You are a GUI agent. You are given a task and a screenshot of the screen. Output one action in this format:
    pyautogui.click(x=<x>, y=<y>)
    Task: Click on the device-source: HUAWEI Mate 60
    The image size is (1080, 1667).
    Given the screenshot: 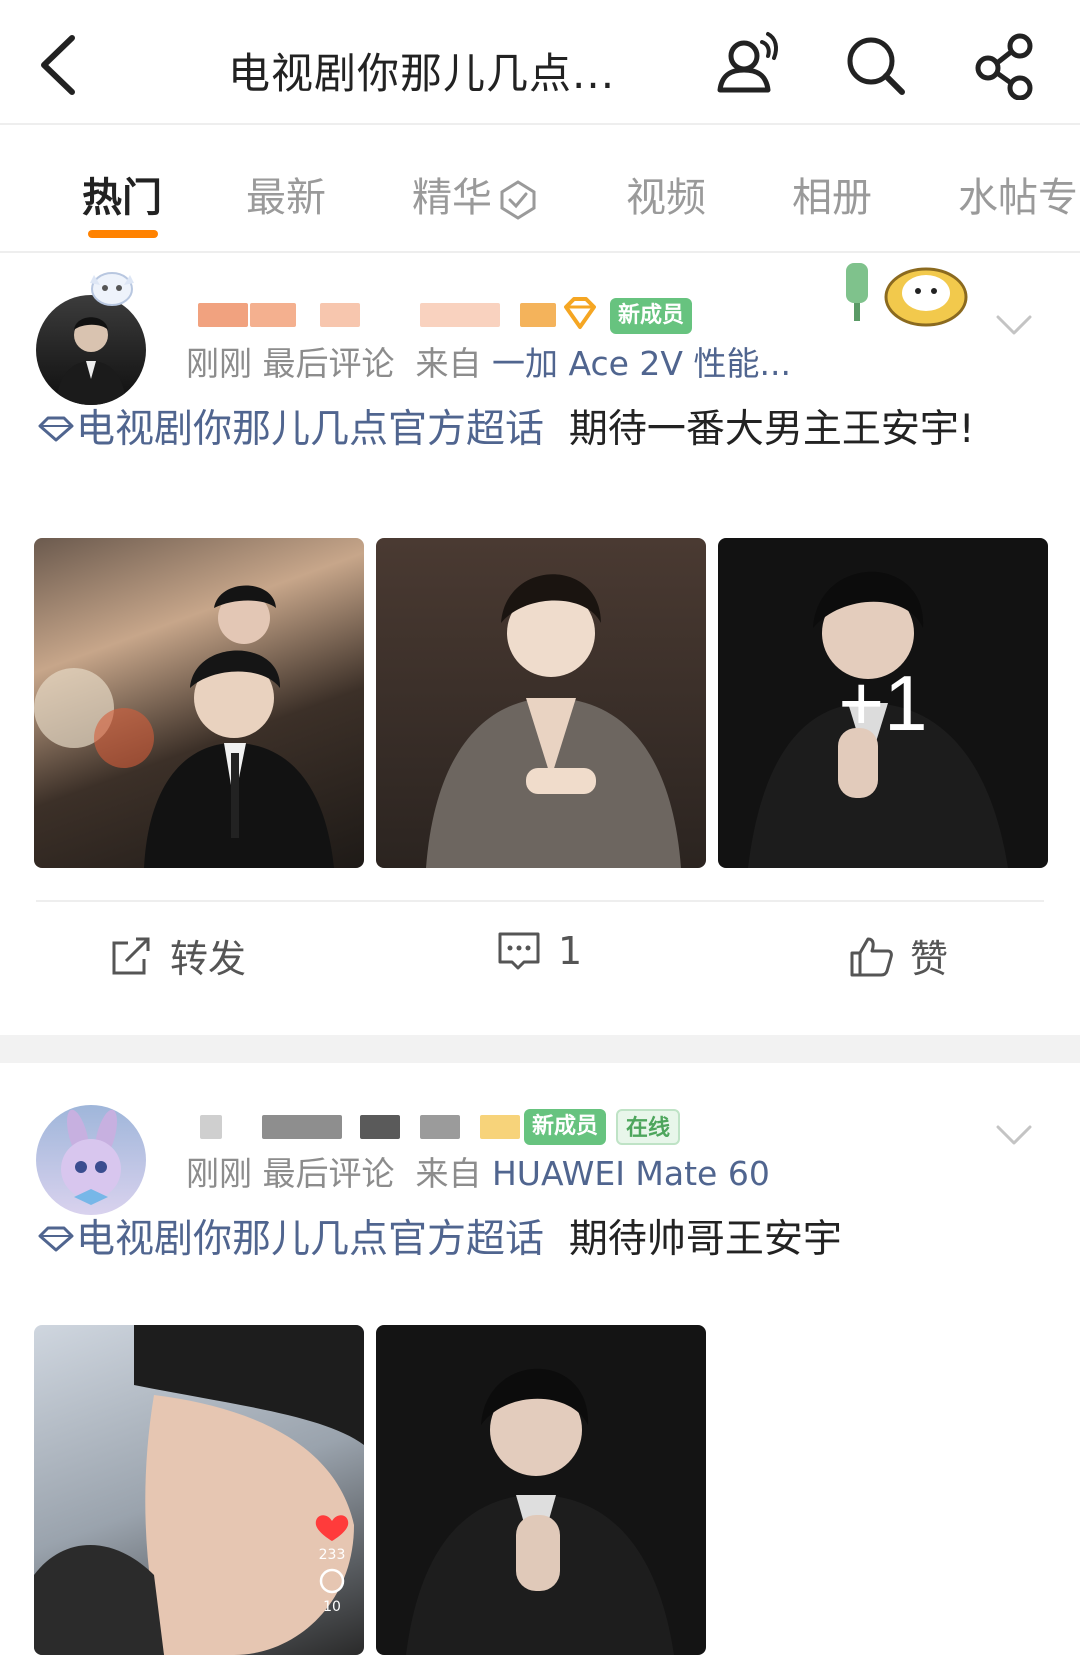 What is the action you would take?
    pyautogui.click(x=631, y=1173)
    